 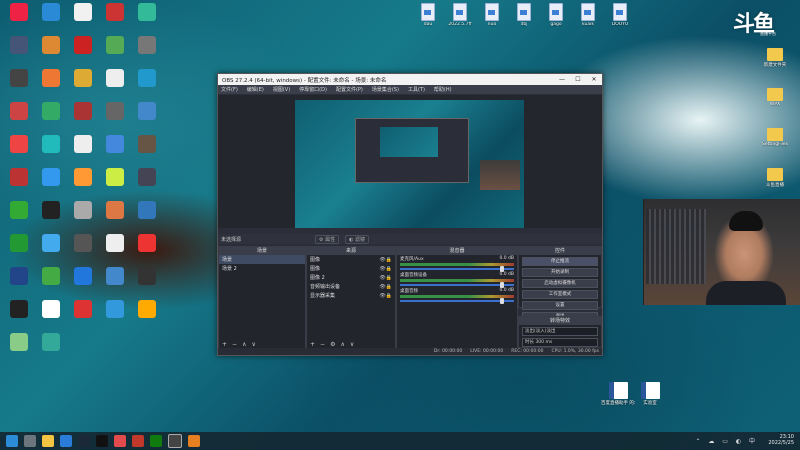 I want to click on source-item: 图像 2 👁🔒, so click(x=351, y=277).